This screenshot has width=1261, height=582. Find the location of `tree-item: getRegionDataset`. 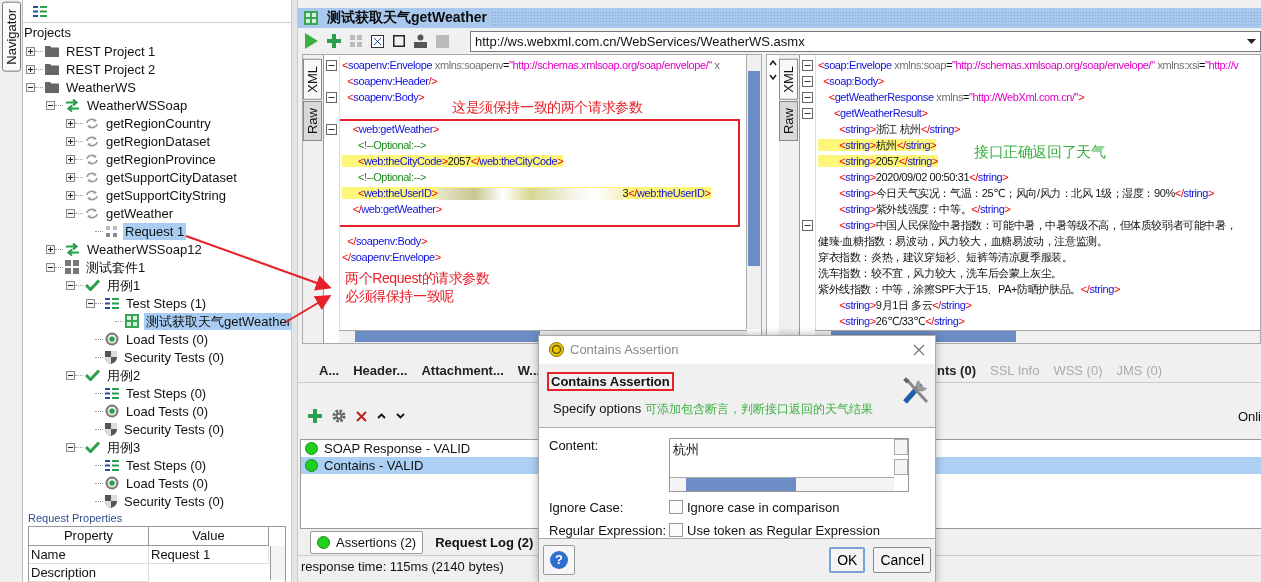

tree-item: getRegionDataset is located at coordinates (158, 141).